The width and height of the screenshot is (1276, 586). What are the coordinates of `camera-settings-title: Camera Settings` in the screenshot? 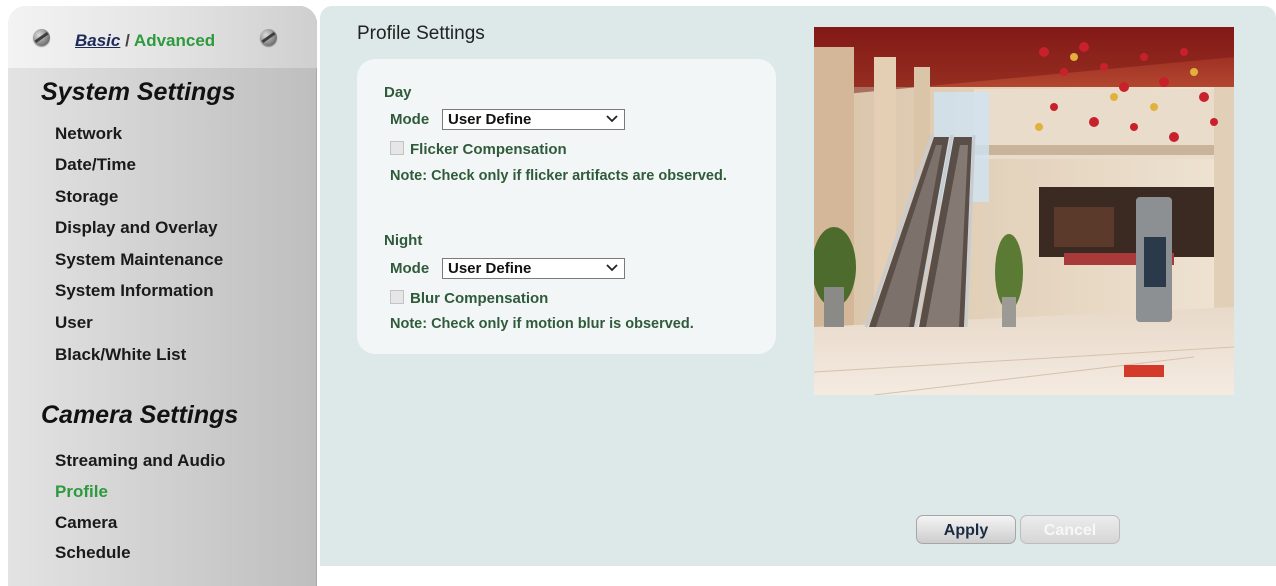 It's located at (140, 415).